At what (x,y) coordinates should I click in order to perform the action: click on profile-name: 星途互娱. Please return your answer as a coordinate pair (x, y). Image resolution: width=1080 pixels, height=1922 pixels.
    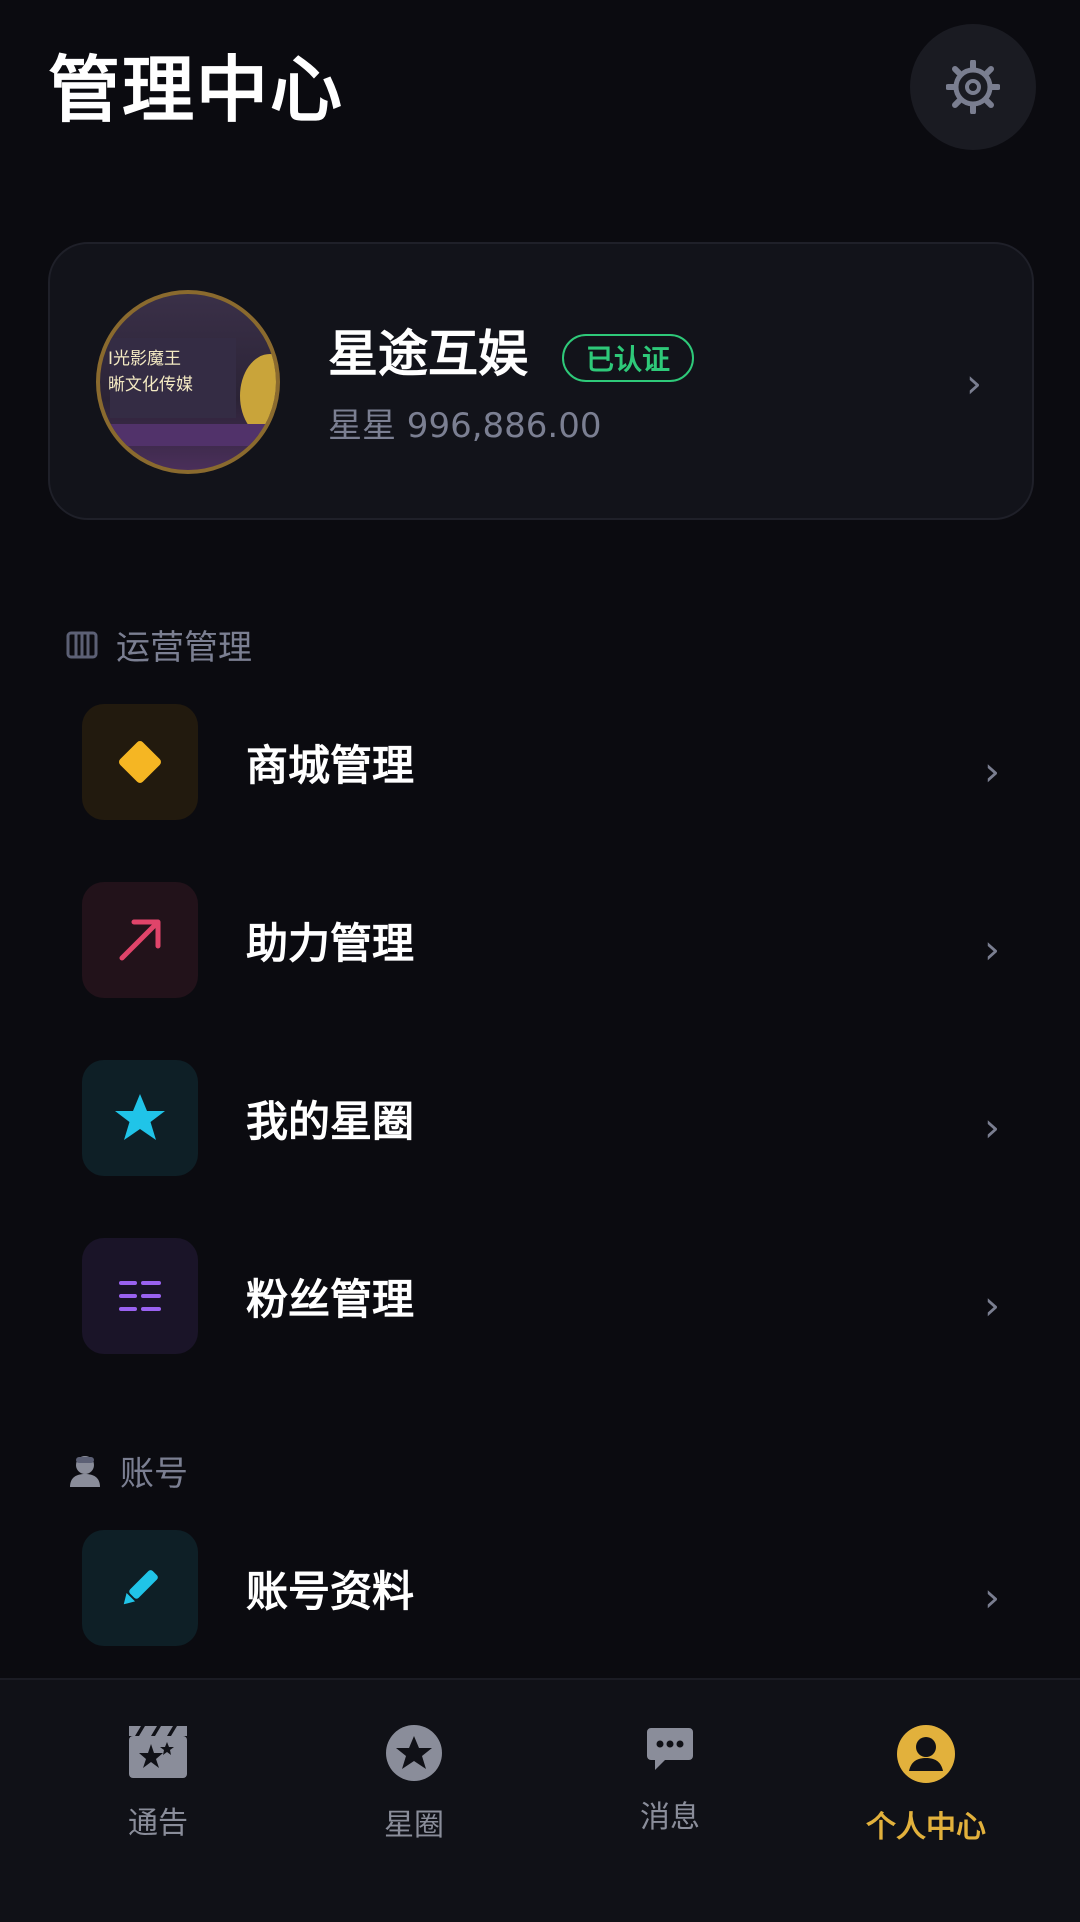
    Looking at the image, I should click on (428, 354).